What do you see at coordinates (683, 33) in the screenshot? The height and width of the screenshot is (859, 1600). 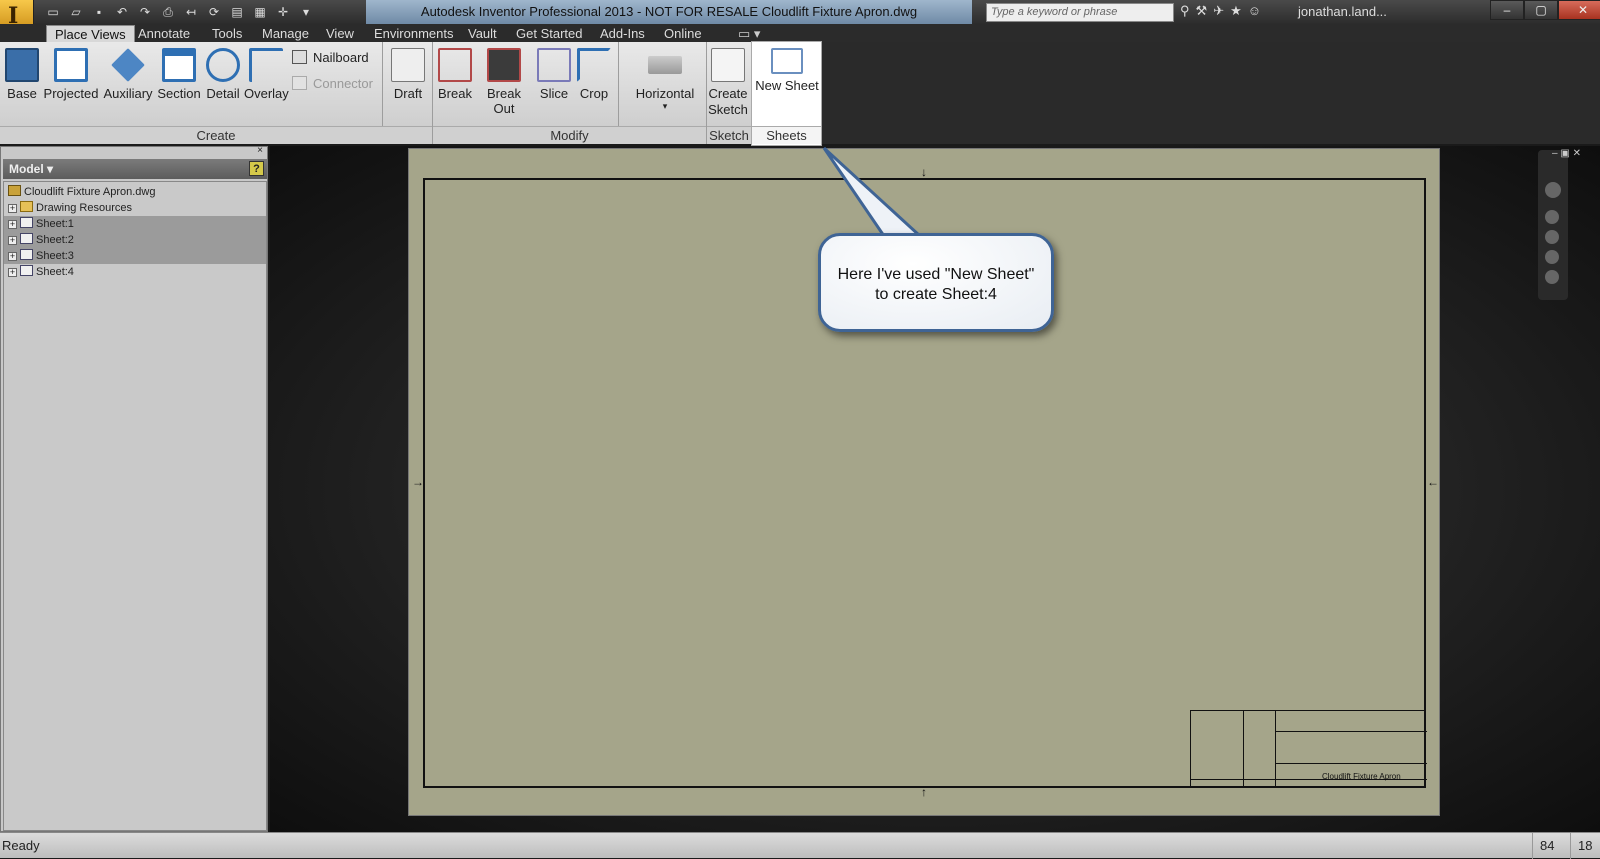 I see `tab-online: Online` at bounding box center [683, 33].